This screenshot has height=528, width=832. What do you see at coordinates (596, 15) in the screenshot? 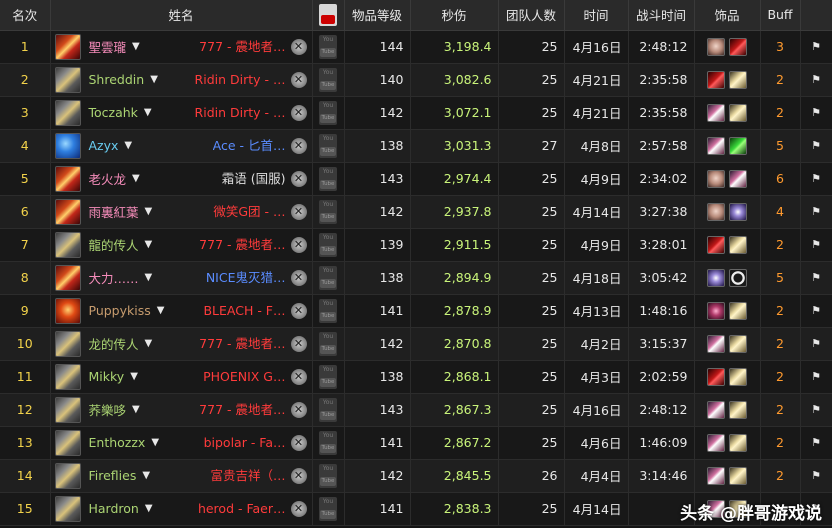
I see `header-date: 时间` at bounding box center [596, 15].